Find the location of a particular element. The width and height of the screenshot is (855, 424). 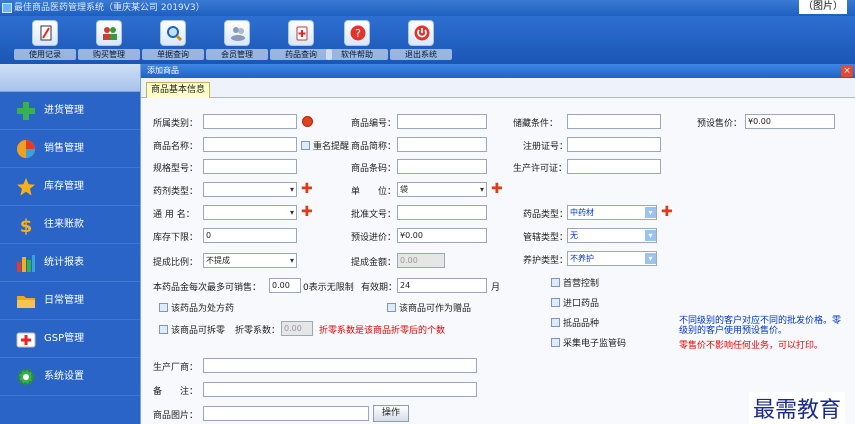

tab-bar: 商品基本信息 is located at coordinates (498, 88).